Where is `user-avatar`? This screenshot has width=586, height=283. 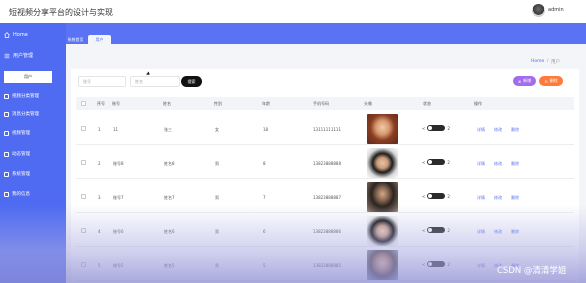 user-avatar is located at coordinates (538, 10).